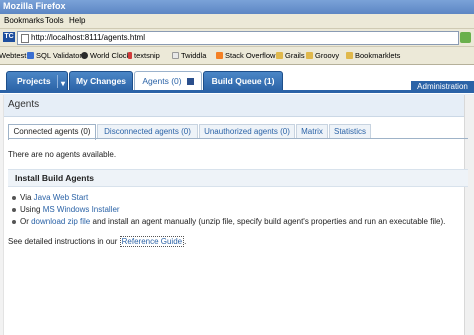  Describe the element at coordinates (81, 209) in the screenshot. I see `ms-windows-installer-link: MS Windows Installer` at that location.